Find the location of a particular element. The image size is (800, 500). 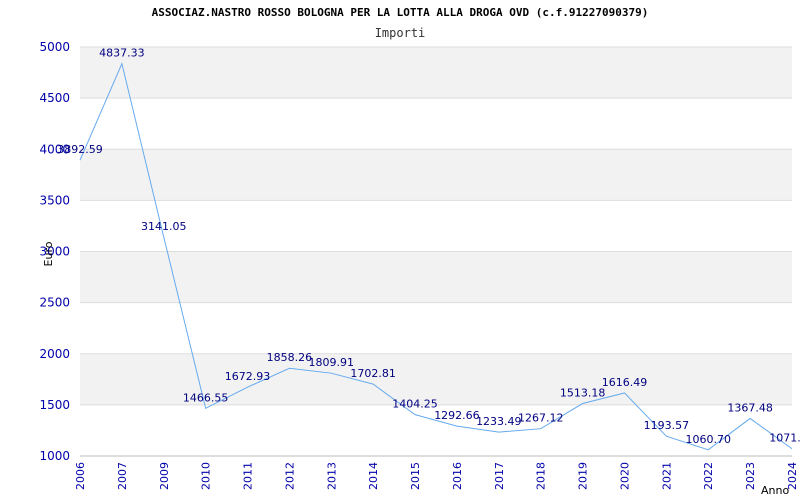

data-label: 1193.57 is located at coordinates (667, 425).